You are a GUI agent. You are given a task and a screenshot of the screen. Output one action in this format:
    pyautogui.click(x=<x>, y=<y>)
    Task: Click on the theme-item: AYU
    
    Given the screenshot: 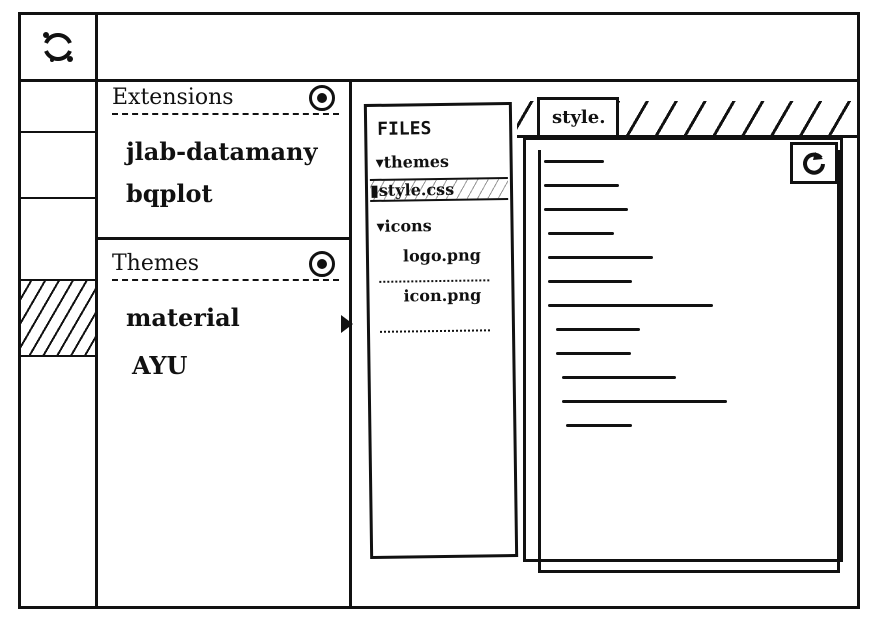 What is the action you would take?
    pyautogui.click(x=160, y=365)
    